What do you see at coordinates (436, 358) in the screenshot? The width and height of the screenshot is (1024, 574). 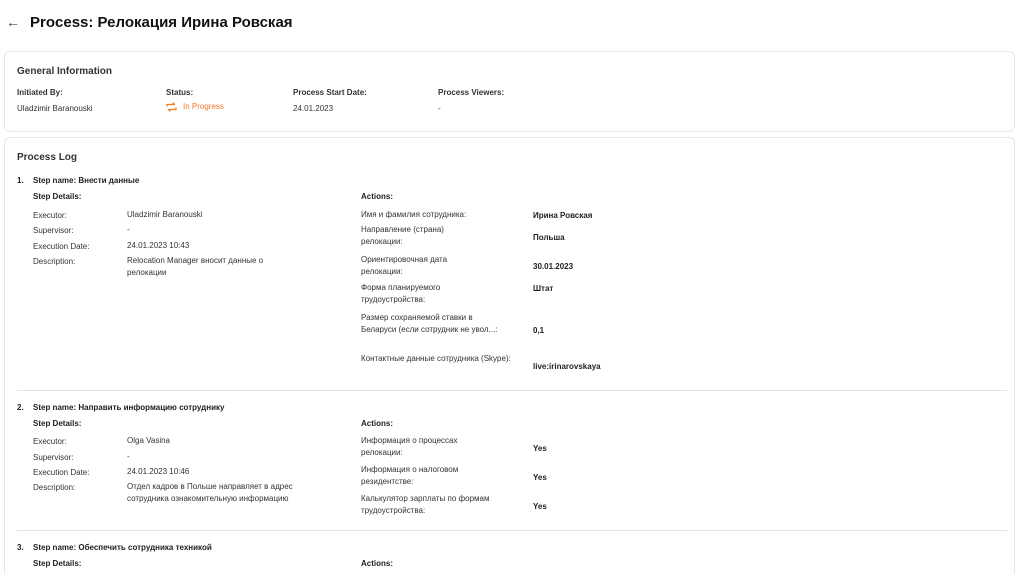 I see `action-label: Контактные данные сотрудника (Skype):` at bounding box center [436, 358].